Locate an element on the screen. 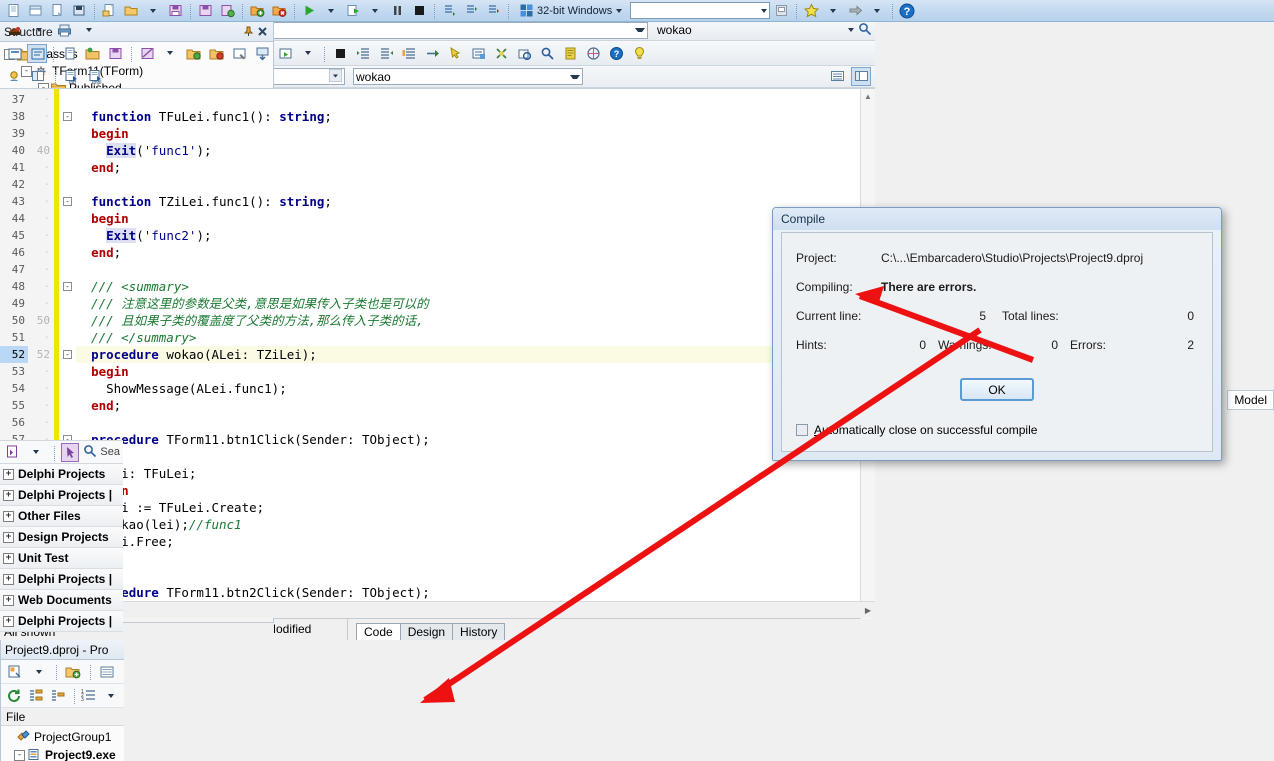 The width and height of the screenshot is (1274, 761). print-dropdown-icon is located at coordinates (89, 30).